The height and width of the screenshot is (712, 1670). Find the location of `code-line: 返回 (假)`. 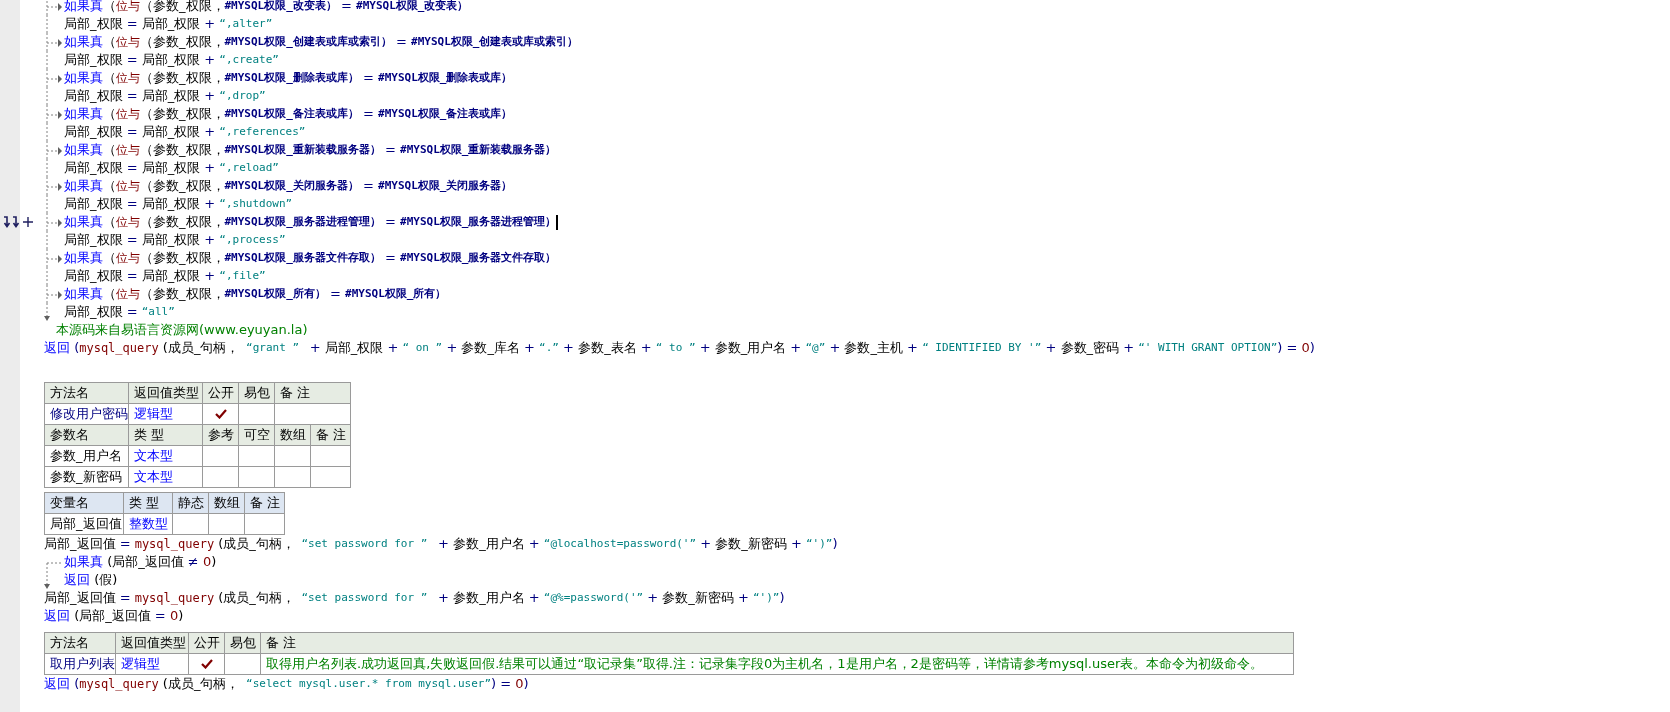

code-line: 返回 (假) is located at coordinates (91, 580).